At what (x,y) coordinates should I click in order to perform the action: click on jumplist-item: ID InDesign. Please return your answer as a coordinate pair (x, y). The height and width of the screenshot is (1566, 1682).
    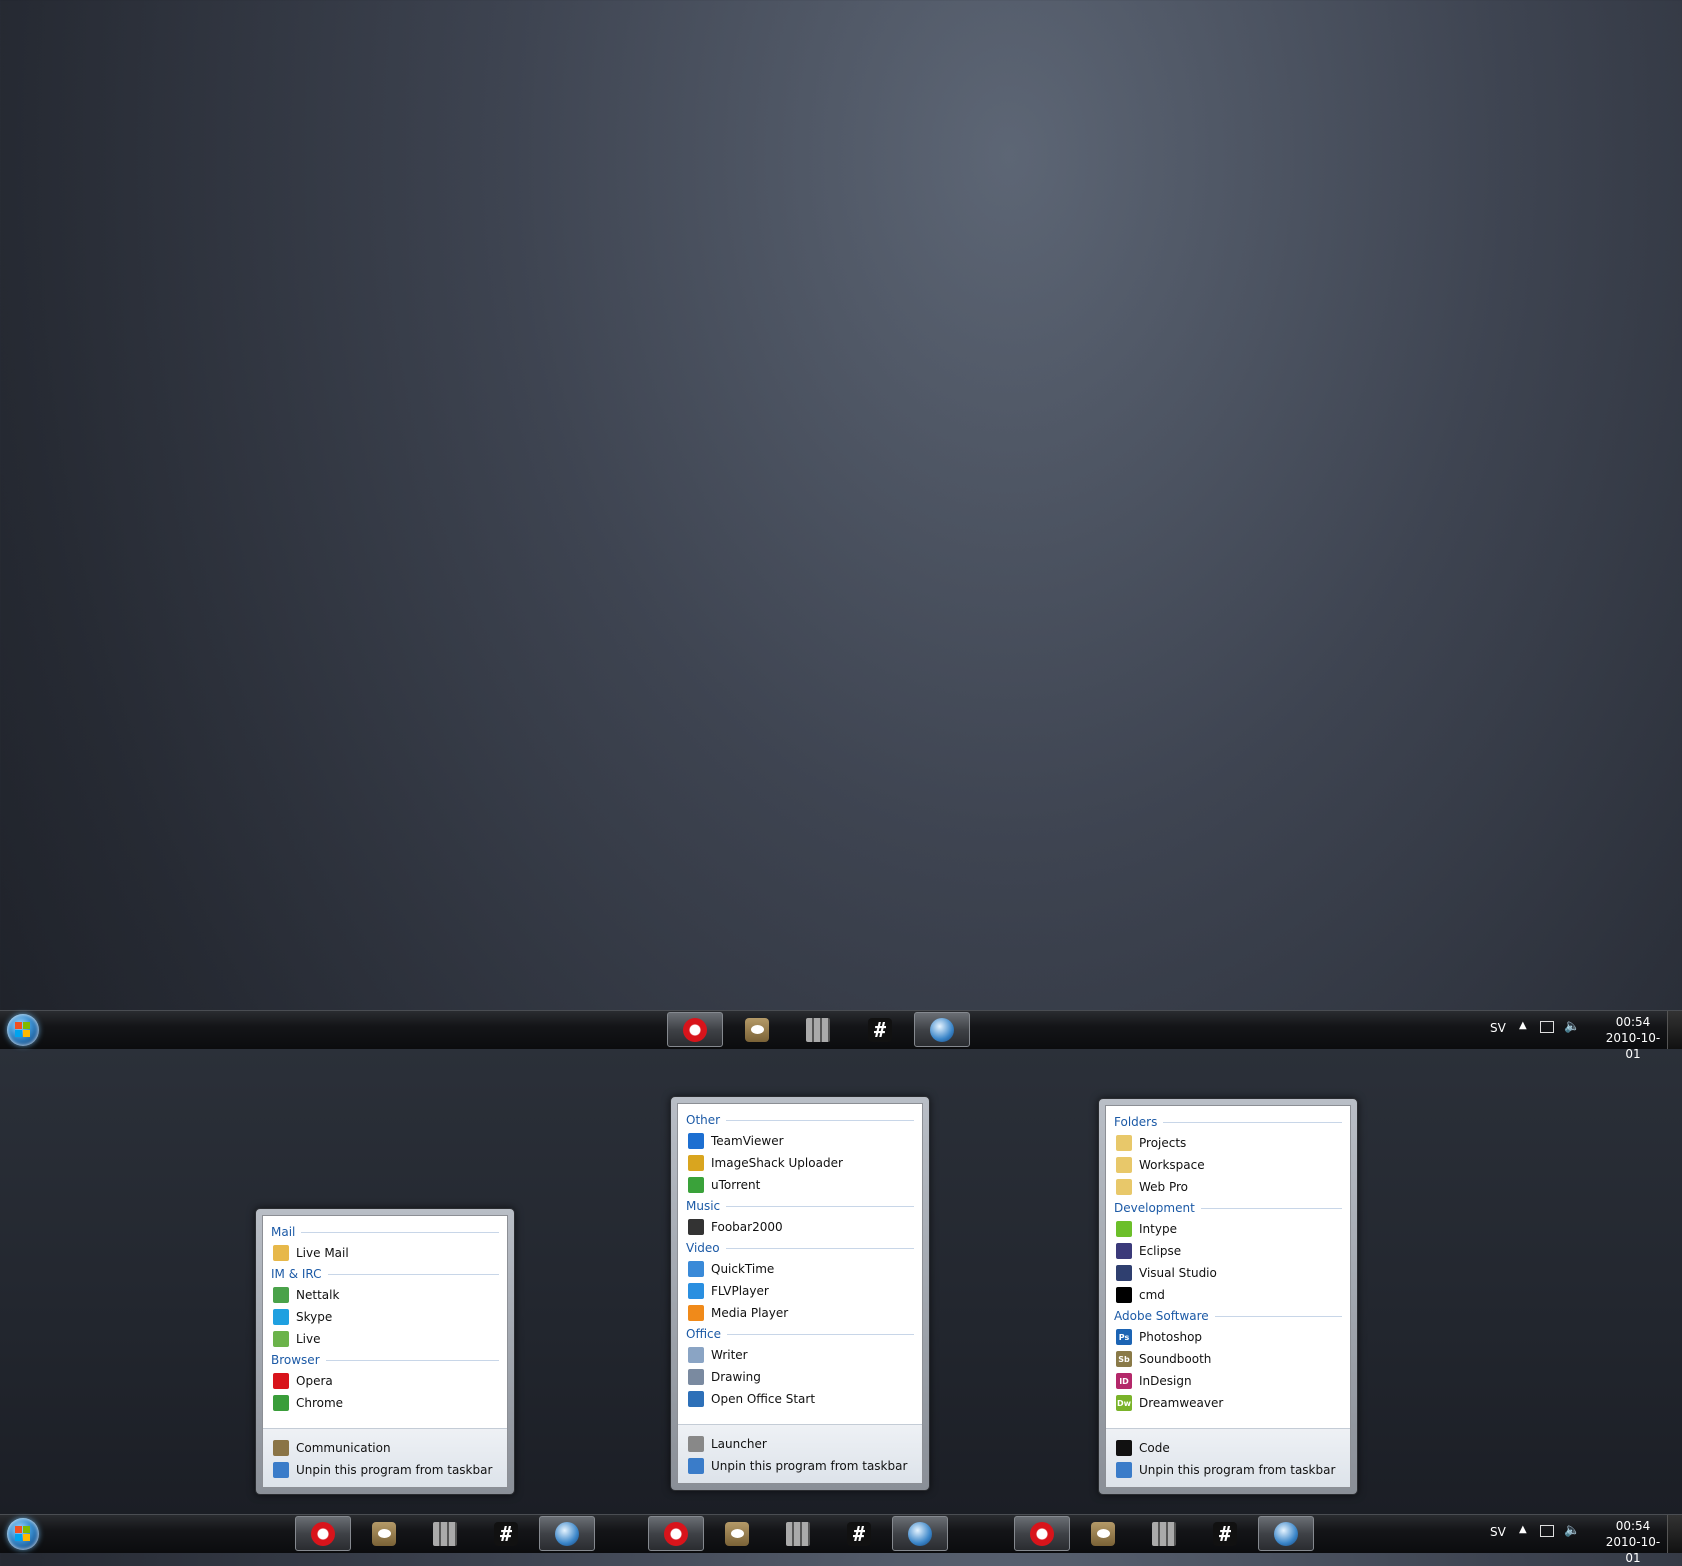
    Looking at the image, I should click on (1228, 1381).